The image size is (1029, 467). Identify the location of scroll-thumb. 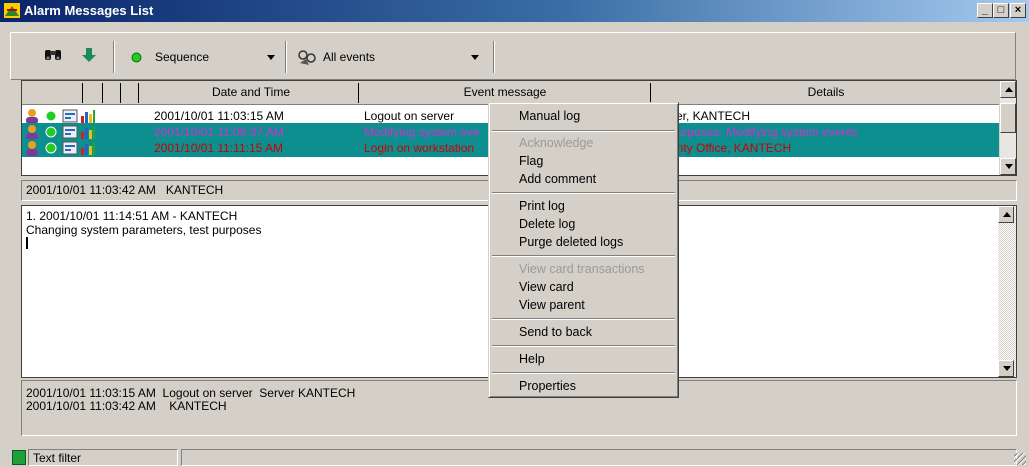
(1008, 118).